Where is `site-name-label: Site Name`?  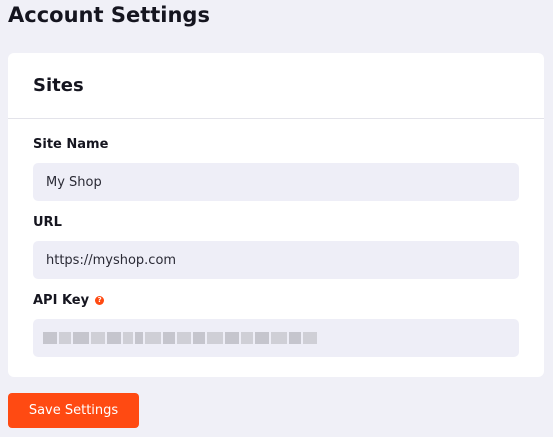
site-name-label: Site Name is located at coordinates (70, 144).